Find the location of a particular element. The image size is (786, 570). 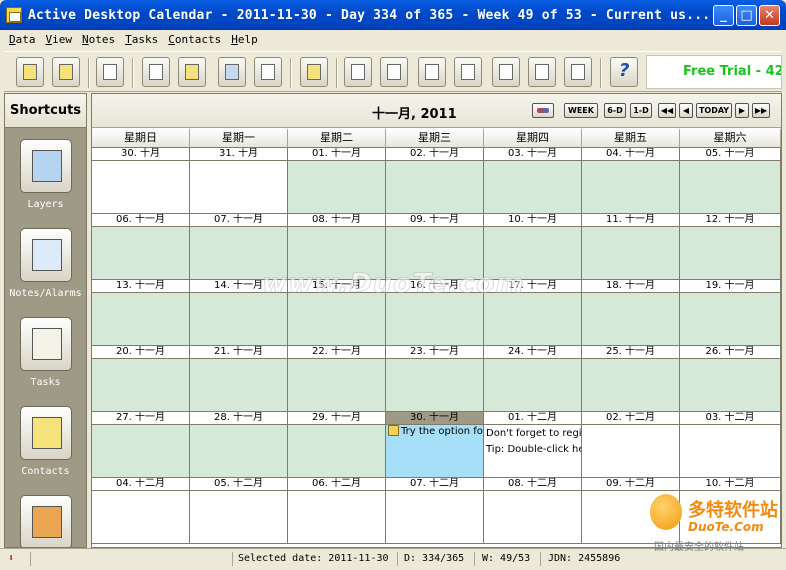

shortcut-tasks: Tasks is located at coordinates (45, 352).